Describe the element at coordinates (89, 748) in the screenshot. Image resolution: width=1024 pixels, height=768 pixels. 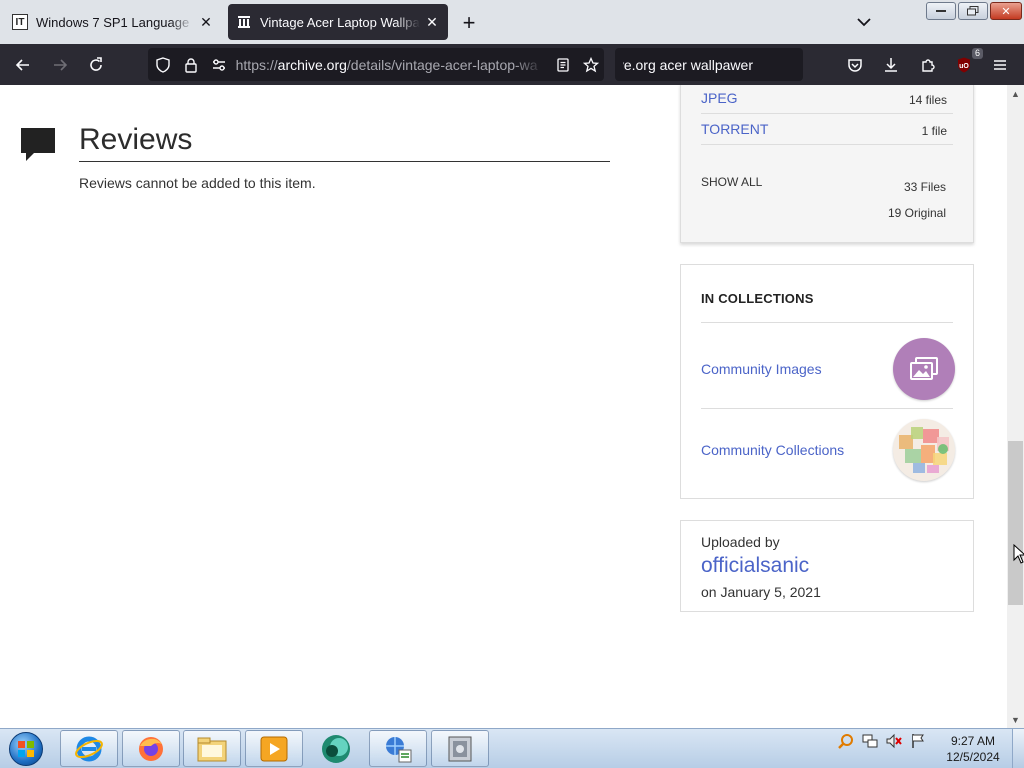
I see `internet-explorer-icon` at that location.